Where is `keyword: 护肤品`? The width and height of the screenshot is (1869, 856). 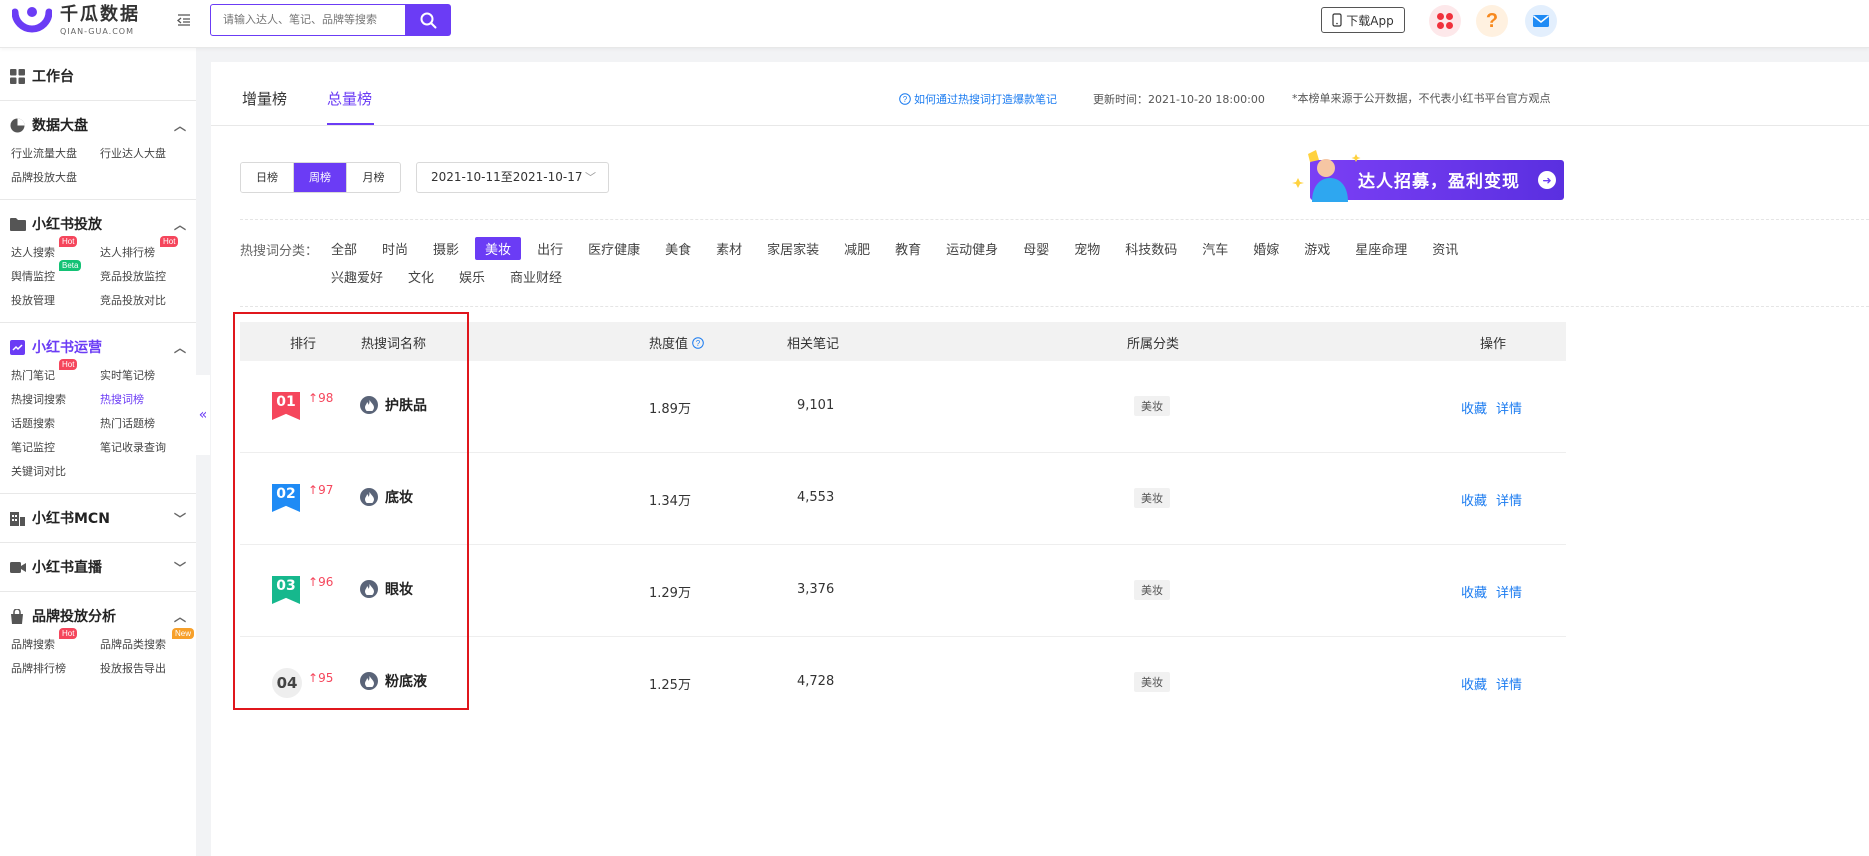 keyword: 护肤品 is located at coordinates (393, 405).